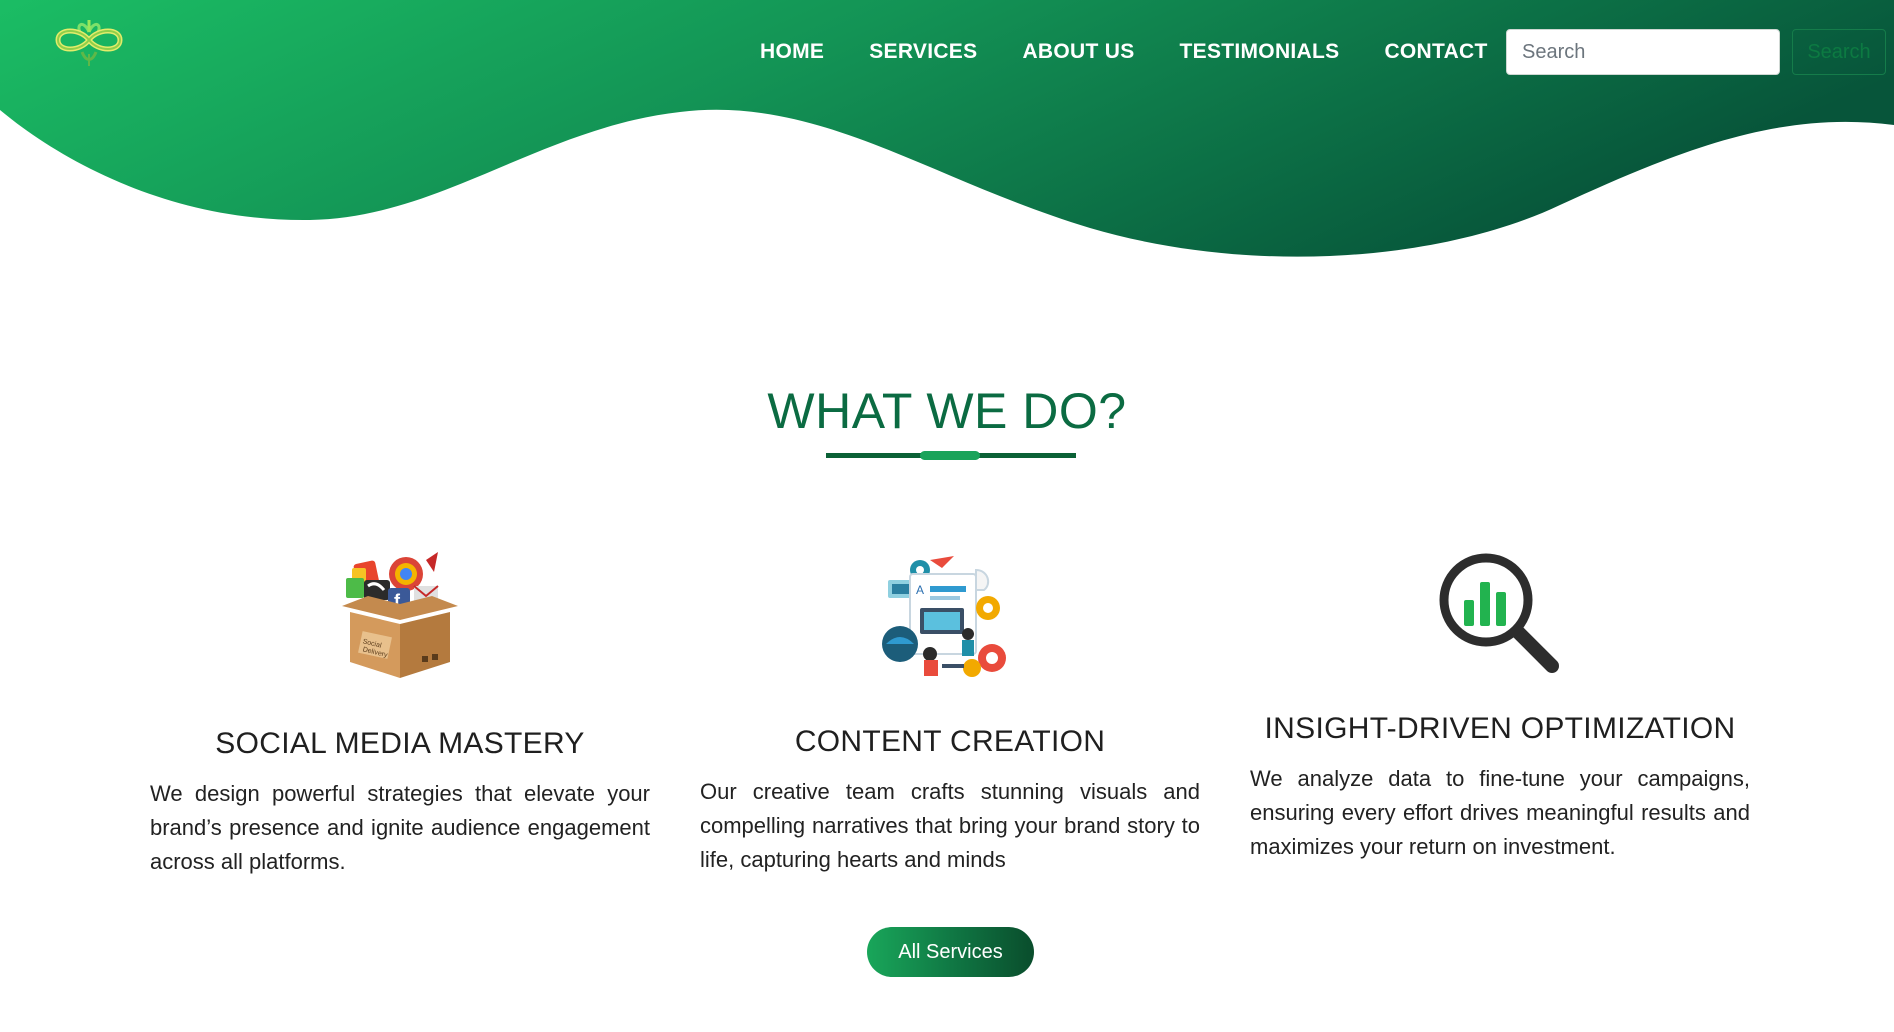 The height and width of the screenshot is (1032, 1894). What do you see at coordinates (1499, 613) in the screenshot?
I see `magnifier-chart-icon` at bounding box center [1499, 613].